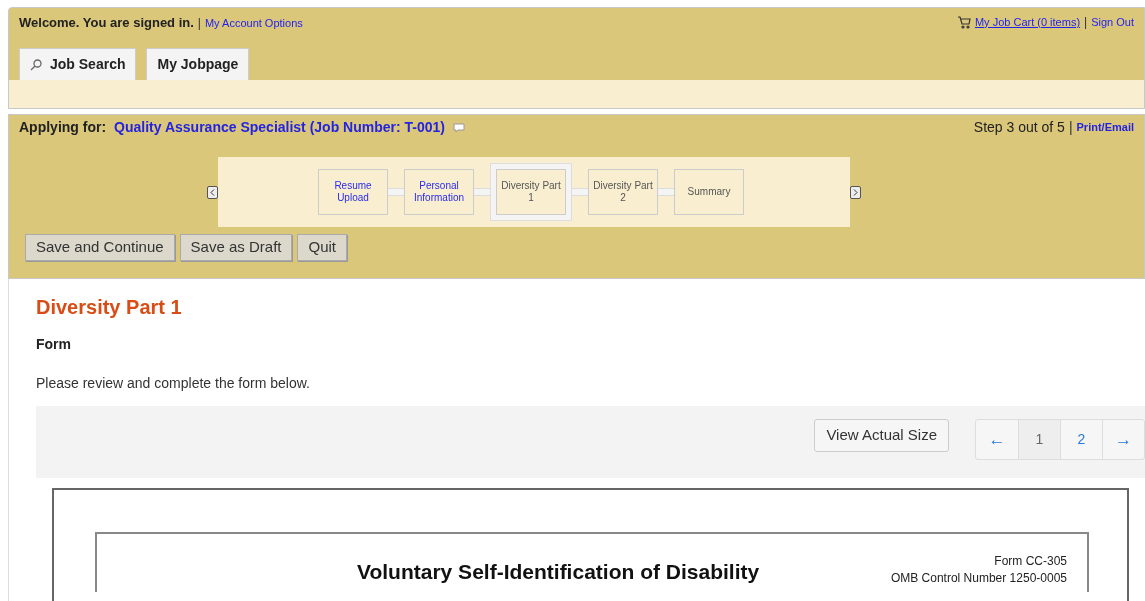  Describe the element at coordinates (1112, 22) in the screenshot. I see `sign-out-link: Sign Out` at that location.